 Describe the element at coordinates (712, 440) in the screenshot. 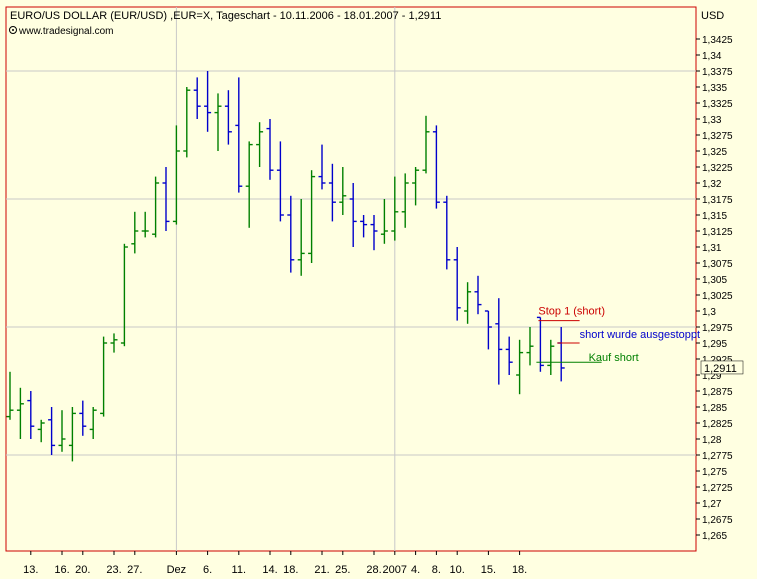

I see `y-tick-label-6: 1,28` at that location.